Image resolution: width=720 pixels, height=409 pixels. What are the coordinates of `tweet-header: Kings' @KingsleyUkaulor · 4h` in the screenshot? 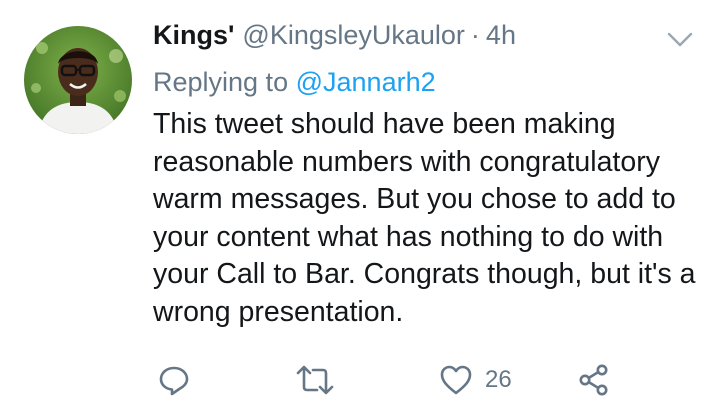 It's located at (428, 40).